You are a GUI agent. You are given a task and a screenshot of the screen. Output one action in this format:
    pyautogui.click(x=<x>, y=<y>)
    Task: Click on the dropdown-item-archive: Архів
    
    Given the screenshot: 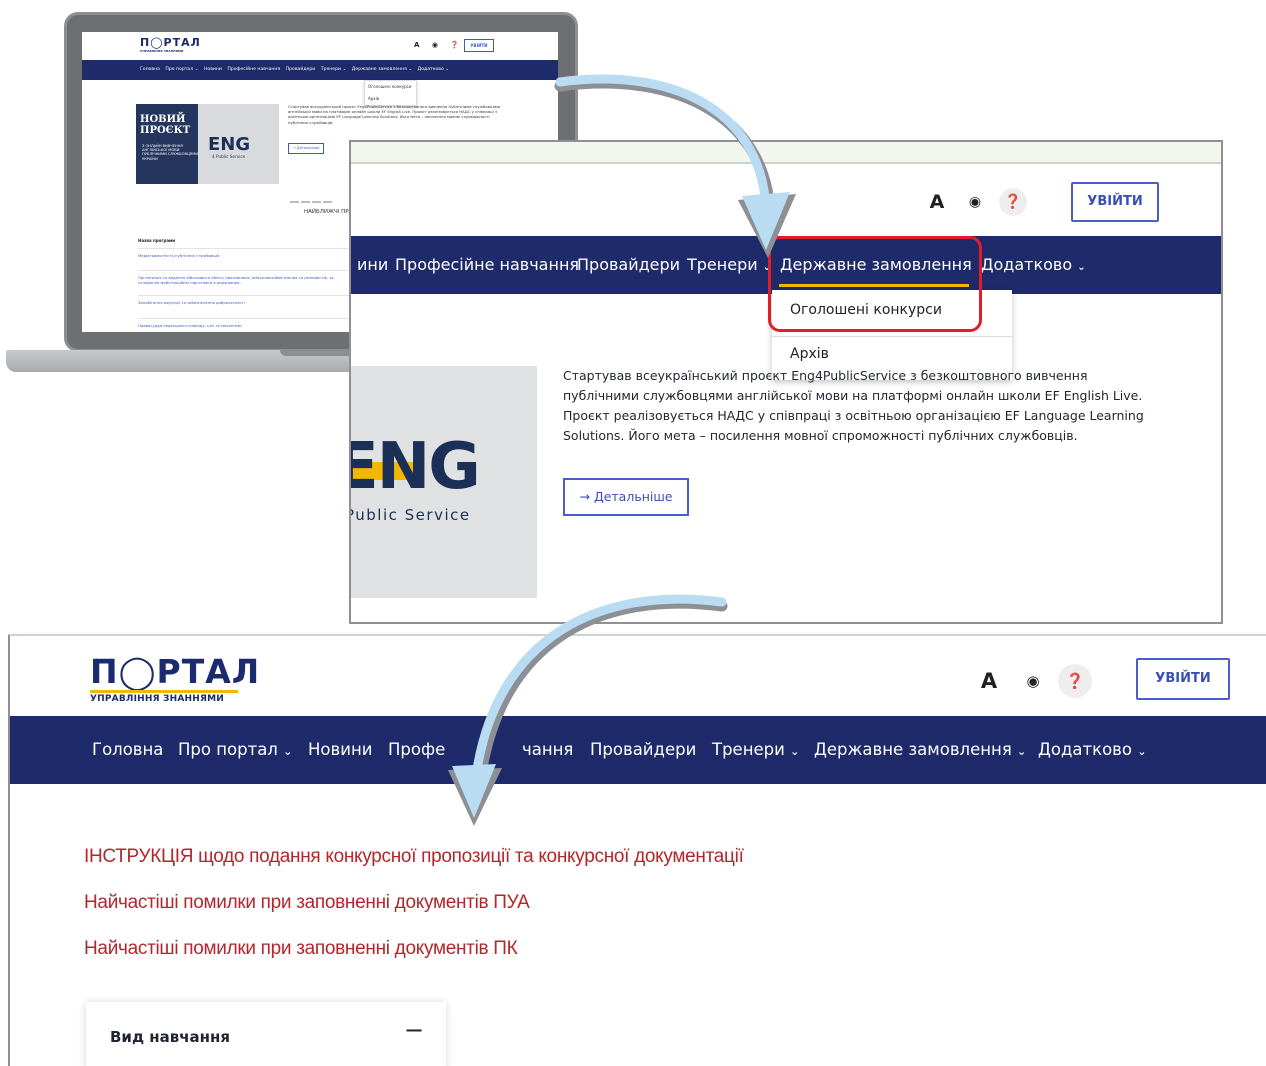 What is the action you would take?
    pyautogui.click(x=809, y=354)
    